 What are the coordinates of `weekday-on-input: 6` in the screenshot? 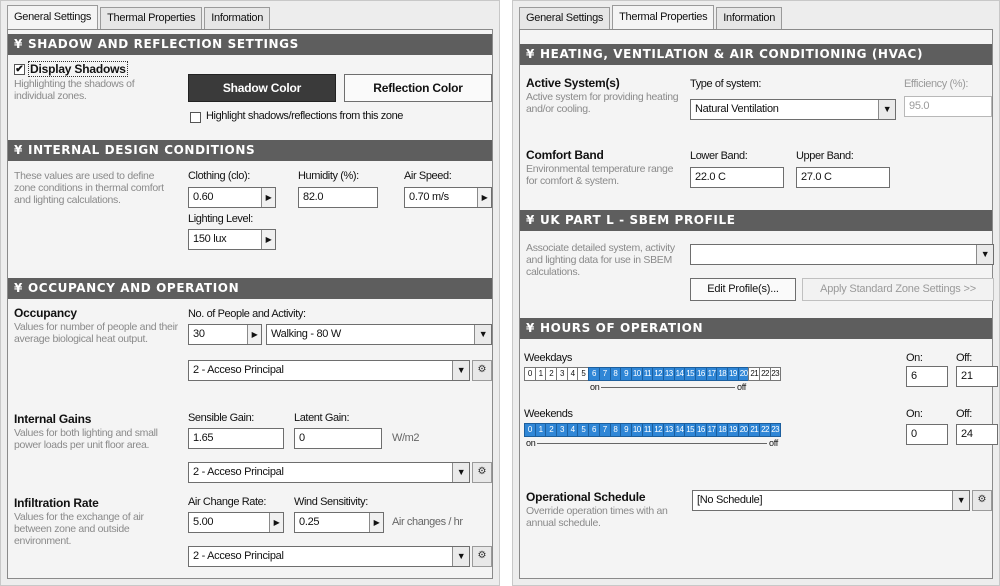 It's located at (927, 376).